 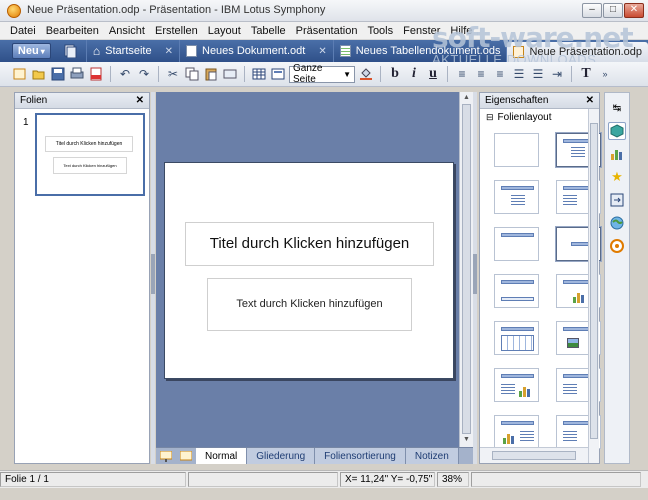 What do you see at coordinates (259, 74) in the screenshot?
I see `table-icon` at bounding box center [259, 74].